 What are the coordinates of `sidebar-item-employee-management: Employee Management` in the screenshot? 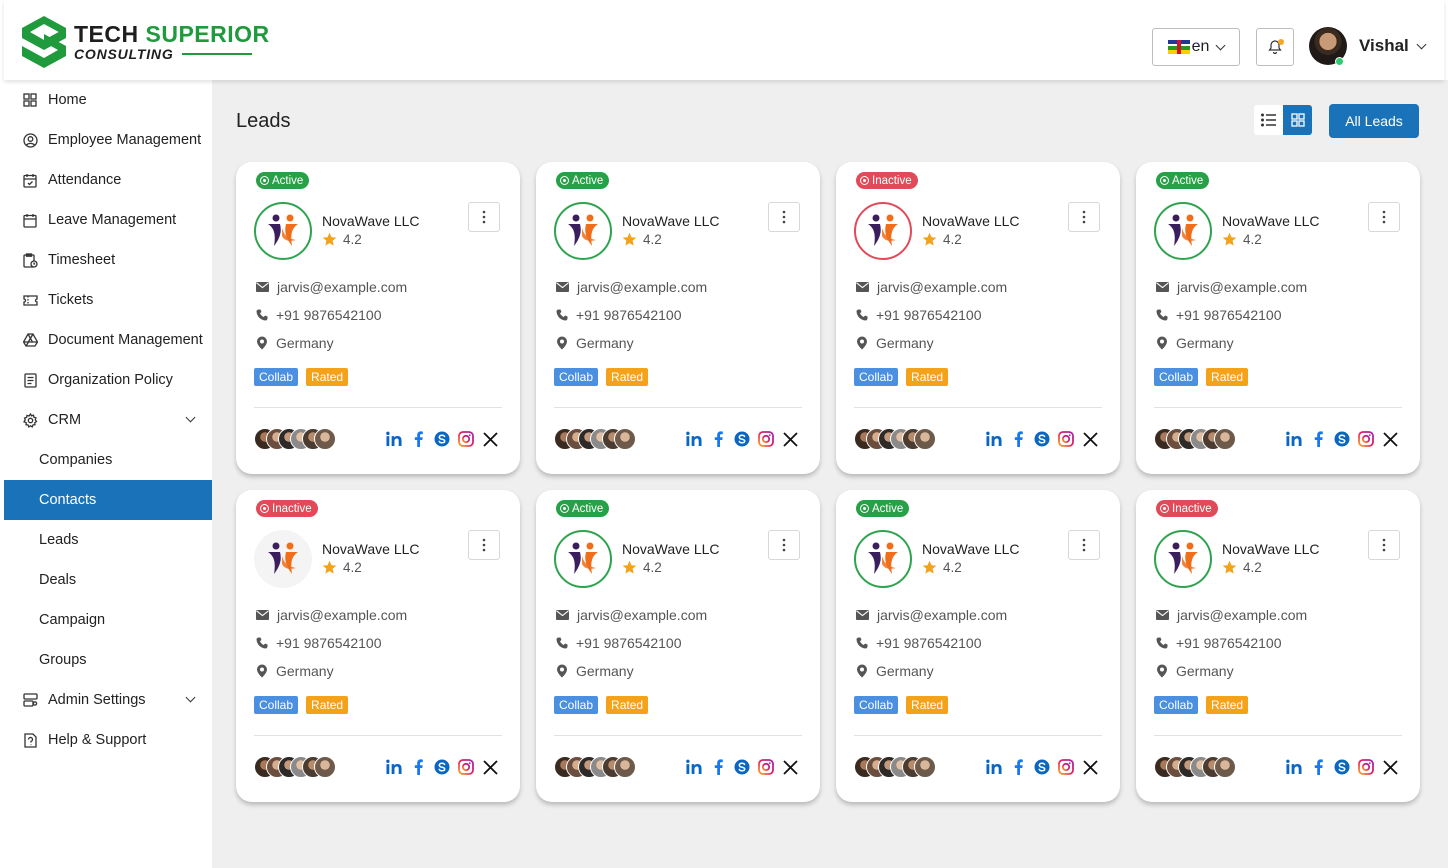 It's located at (108, 140).